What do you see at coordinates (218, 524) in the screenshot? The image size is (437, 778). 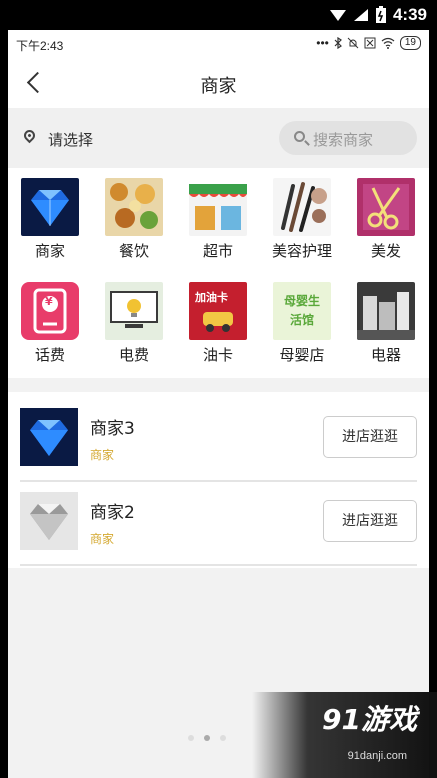 I see `list-item: 商家2 商家 进店逛逛` at bounding box center [218, 524].